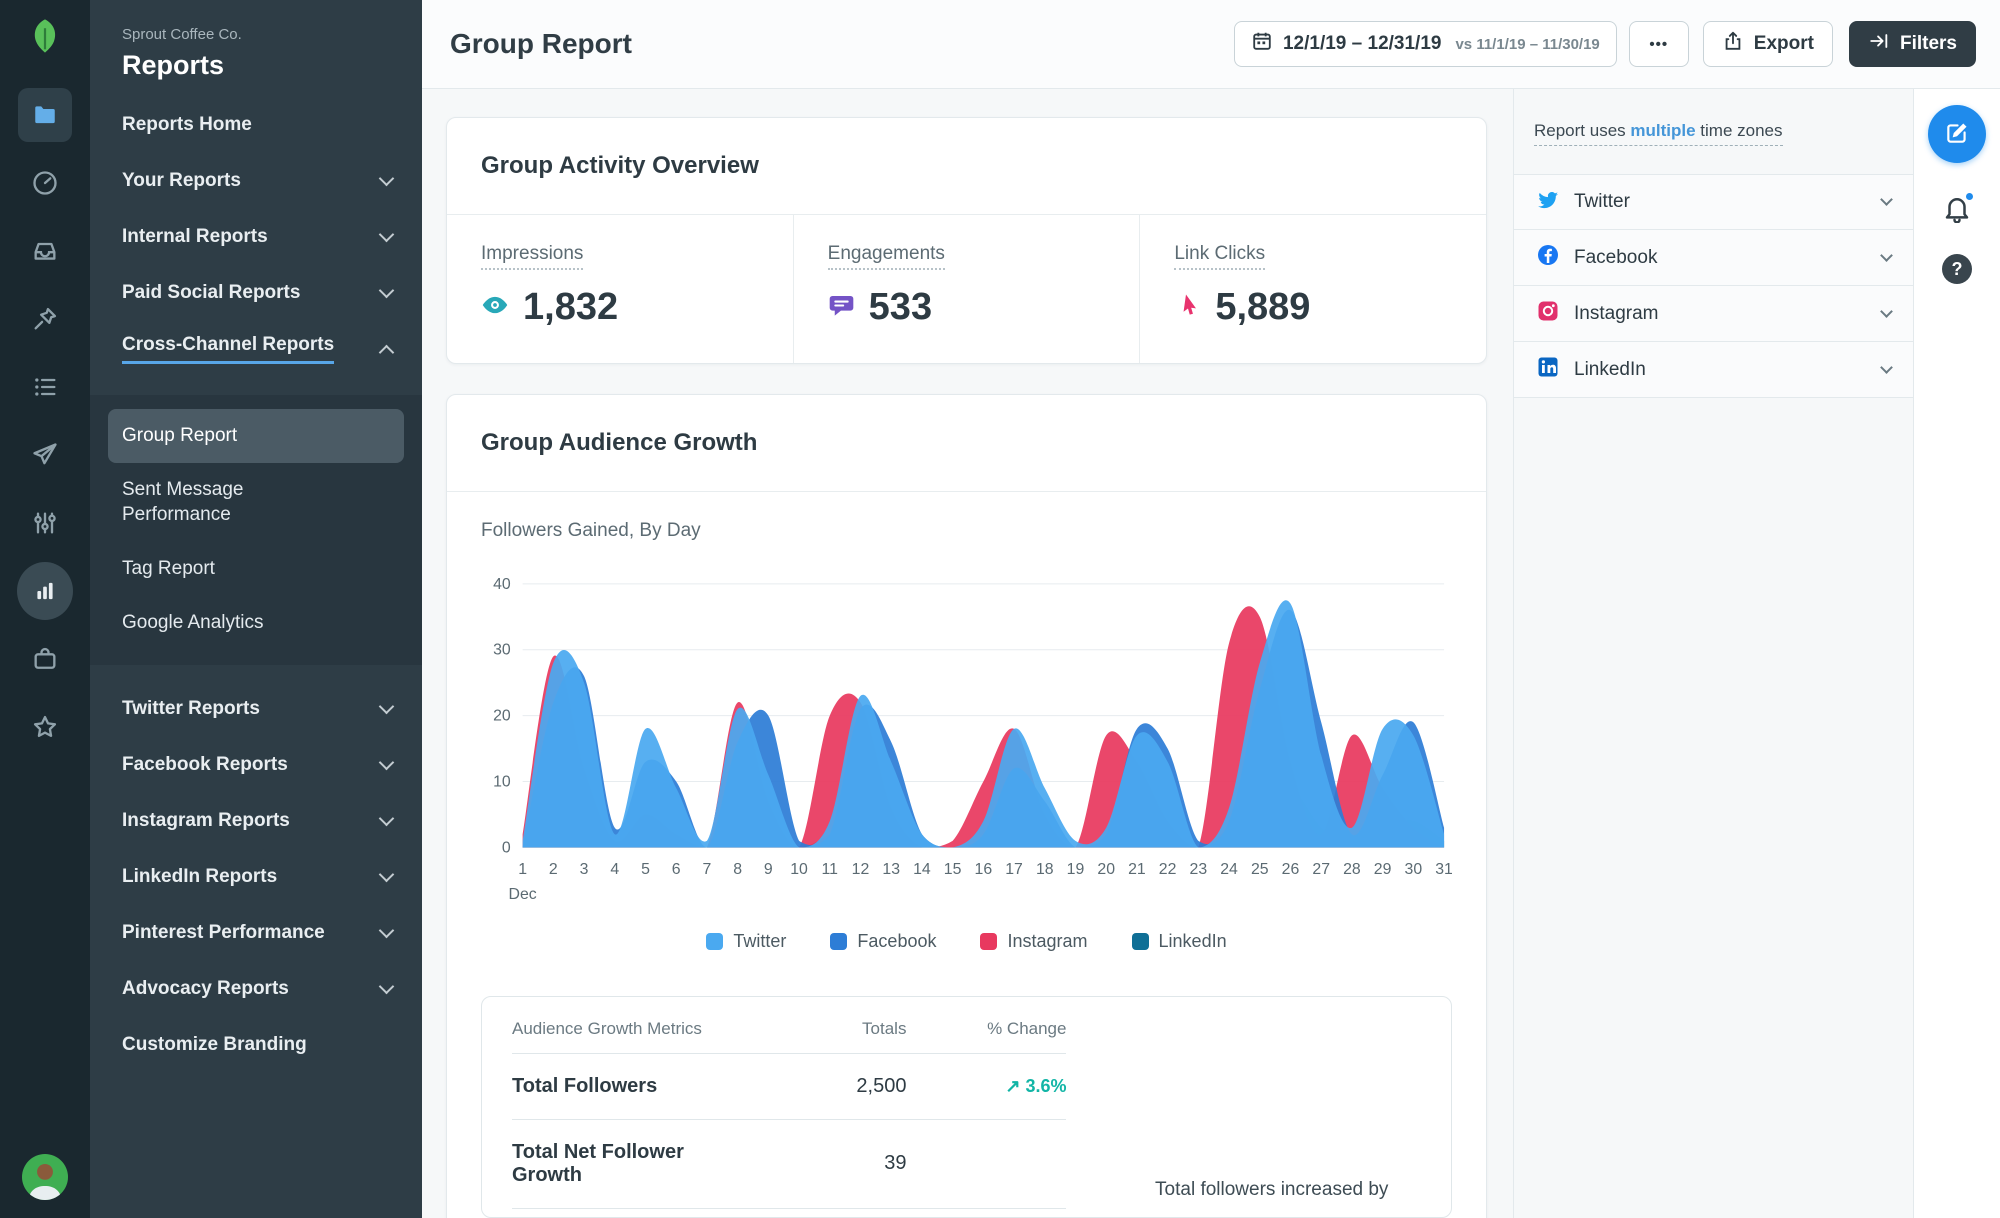  I want to click on page-title: Group Report, so click(541, 43).